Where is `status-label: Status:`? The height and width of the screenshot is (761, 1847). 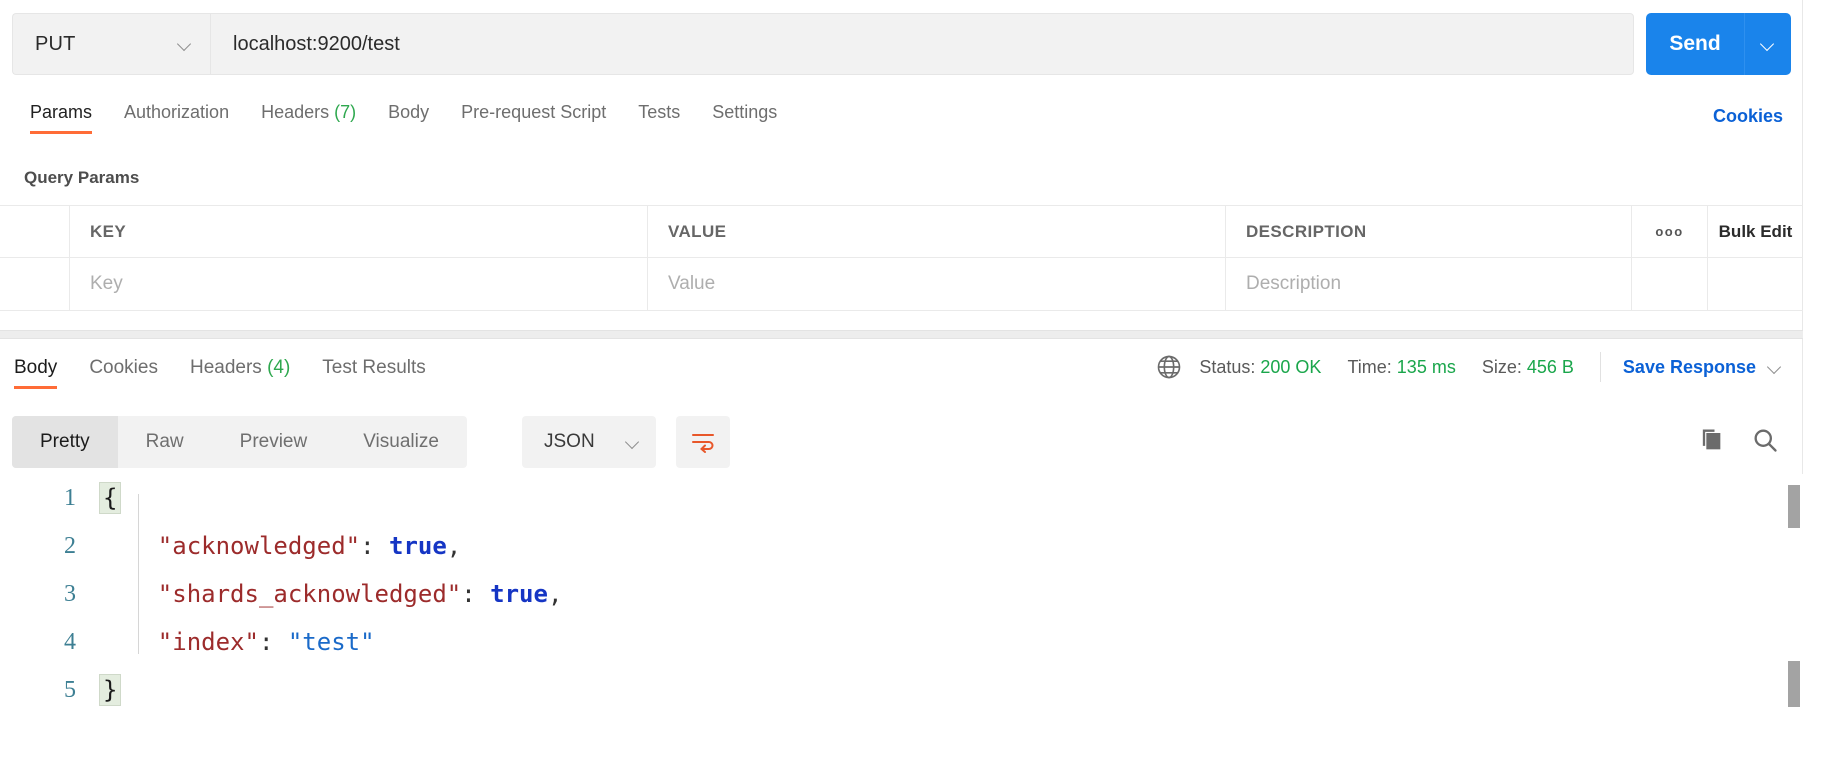
status-label: Status: is located at coordinates (1227, 366).